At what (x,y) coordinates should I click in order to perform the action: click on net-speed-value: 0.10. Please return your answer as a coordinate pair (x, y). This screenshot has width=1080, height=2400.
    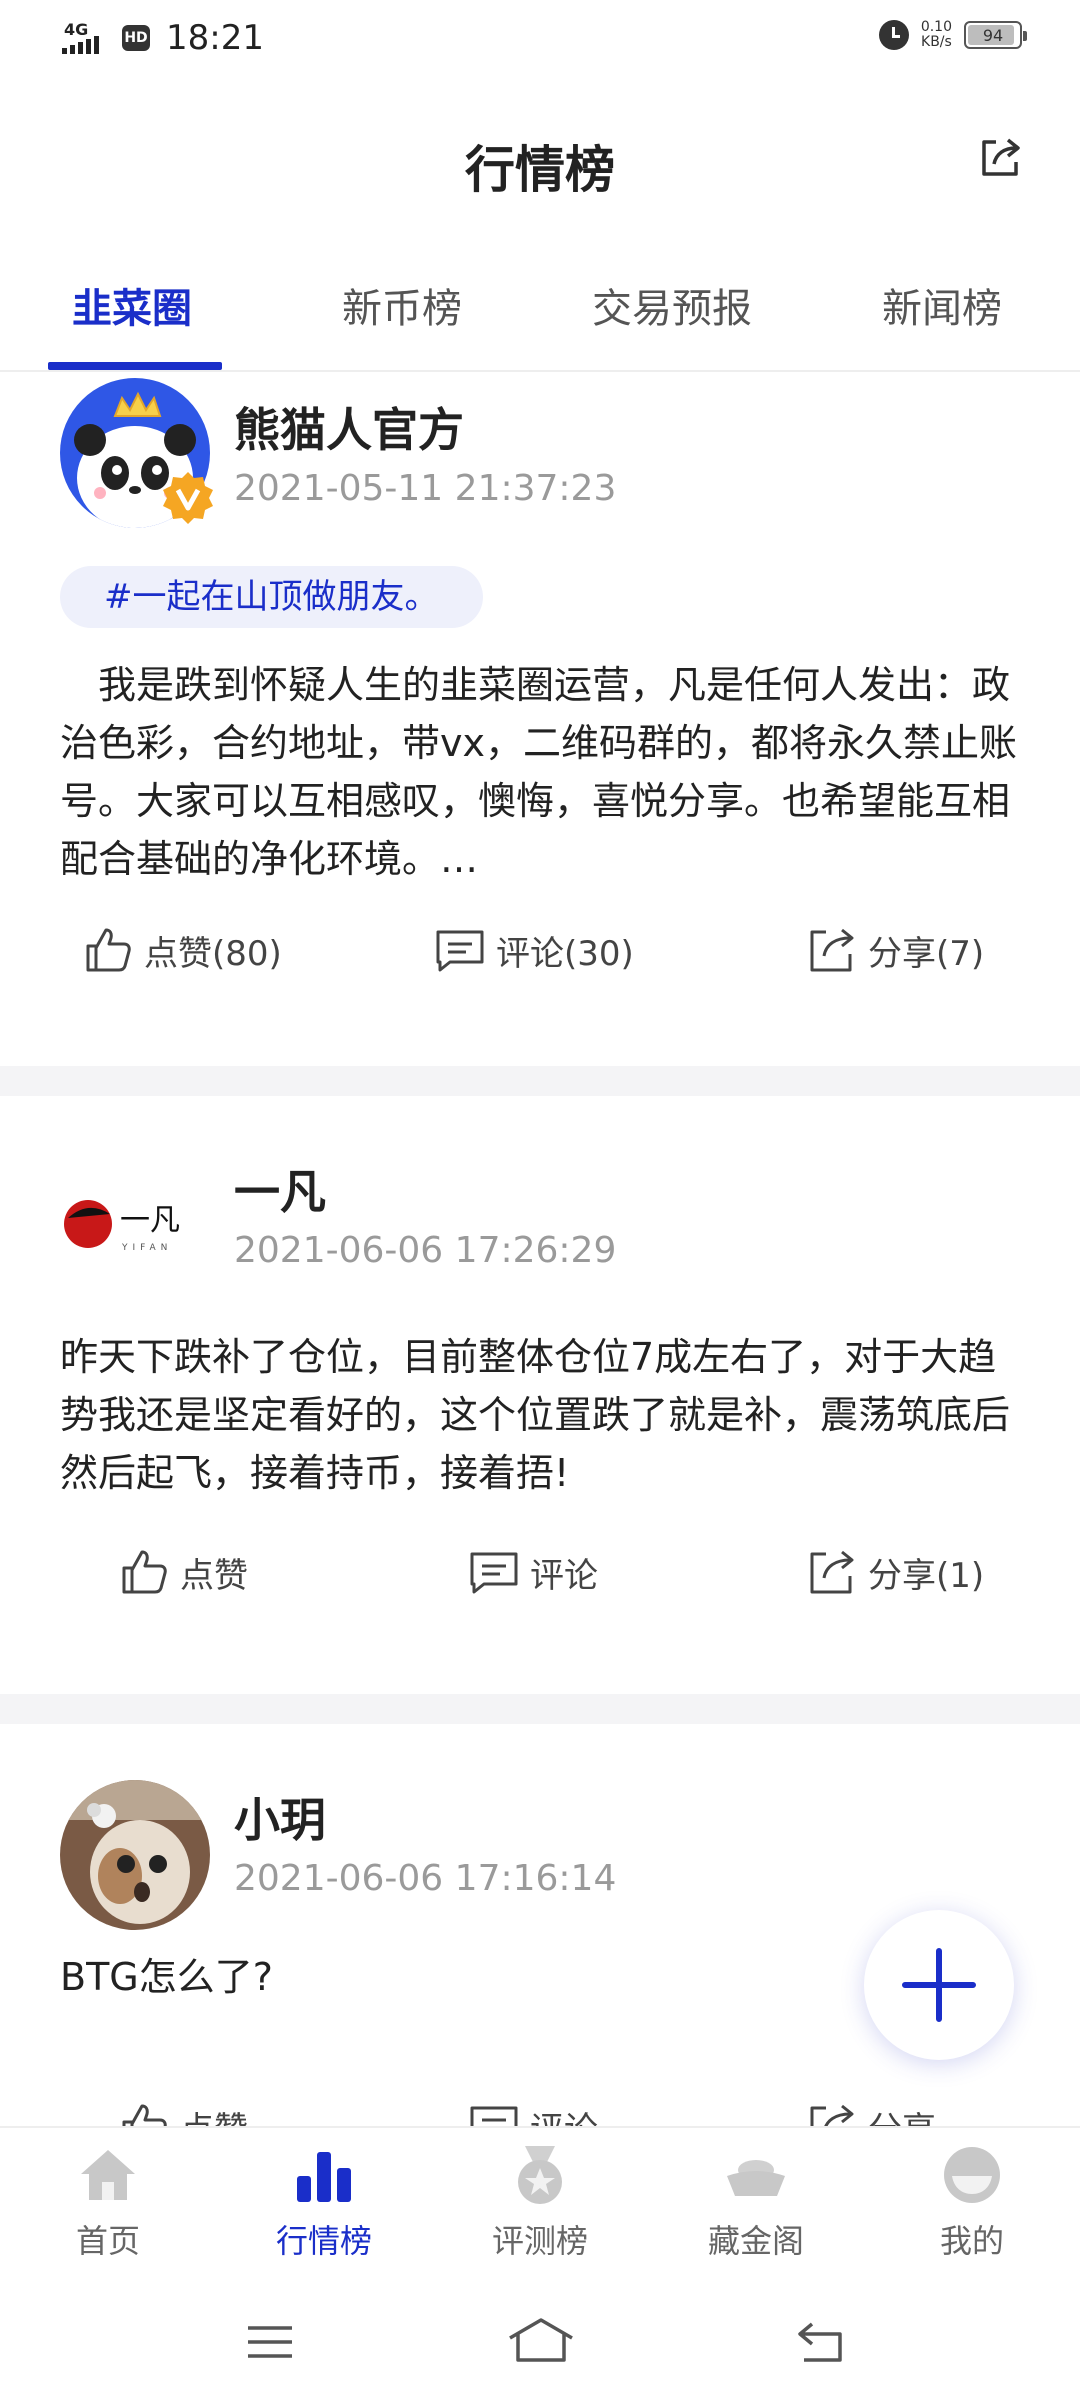
    Looking at the image, I should click on (936, 27).